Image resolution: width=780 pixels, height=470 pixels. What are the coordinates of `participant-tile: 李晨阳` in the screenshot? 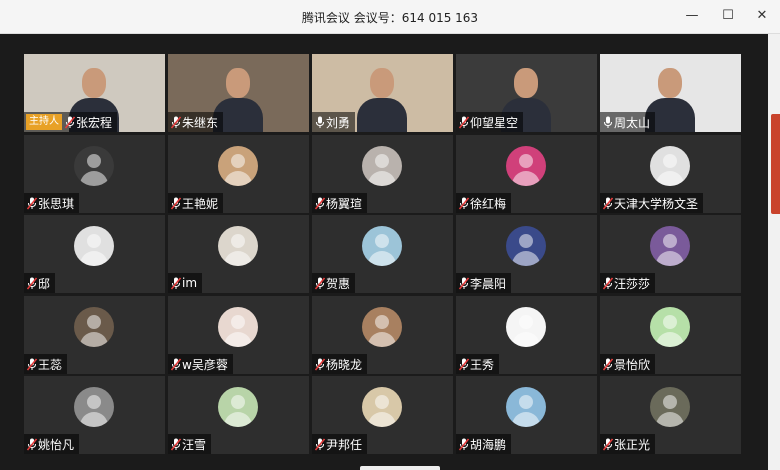 It's located at (526, 254).